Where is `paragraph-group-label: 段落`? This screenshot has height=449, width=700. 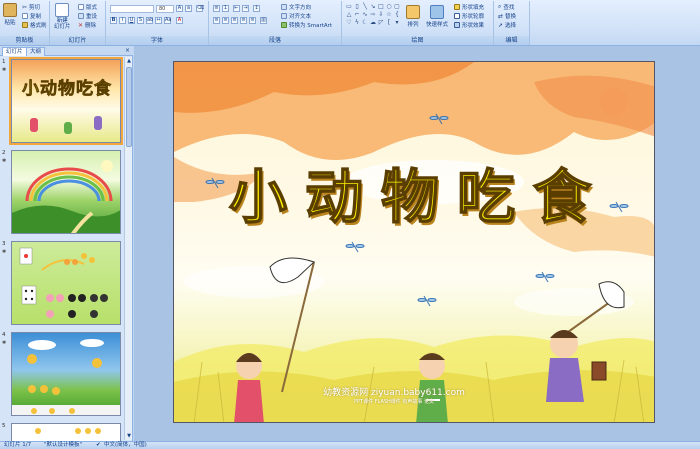 paragraph-group-label: 段落 is located at coordinates (275, 40).